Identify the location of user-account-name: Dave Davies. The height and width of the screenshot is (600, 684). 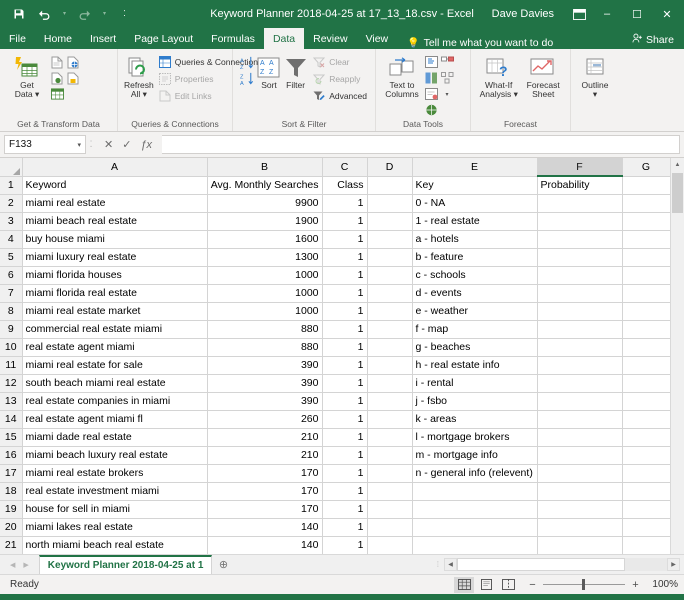
(523, 14).